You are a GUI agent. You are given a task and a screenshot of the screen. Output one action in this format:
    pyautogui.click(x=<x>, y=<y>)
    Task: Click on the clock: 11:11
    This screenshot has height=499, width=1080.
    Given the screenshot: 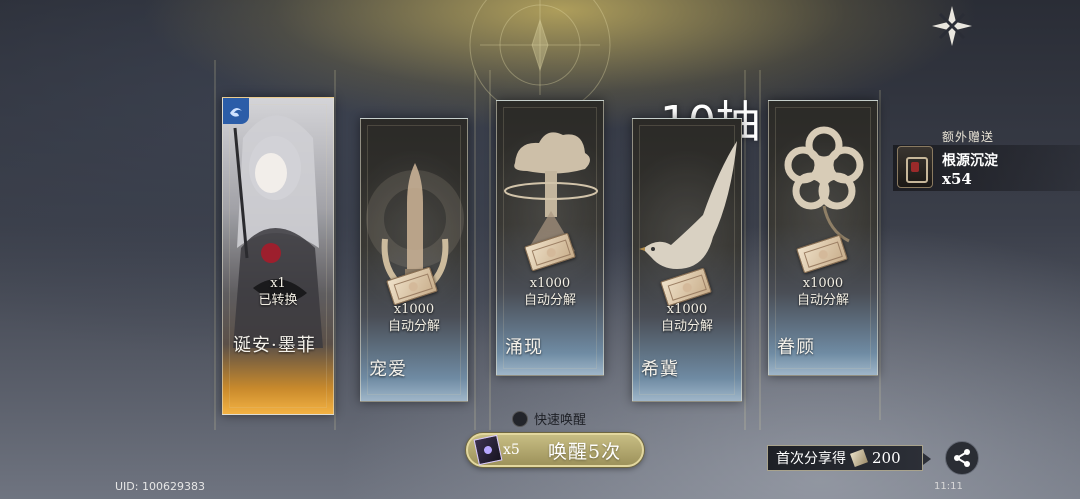 What is the action you would take?
    pyautogui.click(x=948, y=486)
    